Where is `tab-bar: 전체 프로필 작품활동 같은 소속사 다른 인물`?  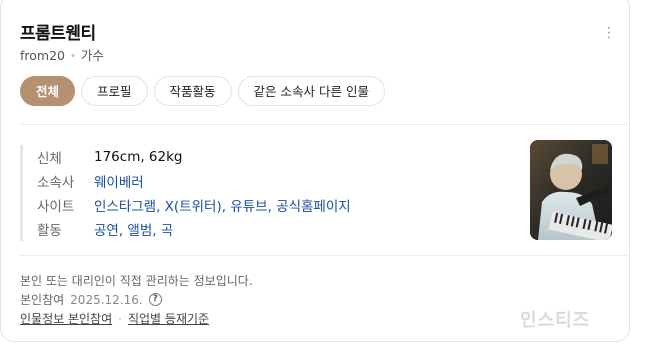
tab-bar: 전체 프로필 작품활동 같은 소속사 다른 인물 is located at coordinates (202, 91).